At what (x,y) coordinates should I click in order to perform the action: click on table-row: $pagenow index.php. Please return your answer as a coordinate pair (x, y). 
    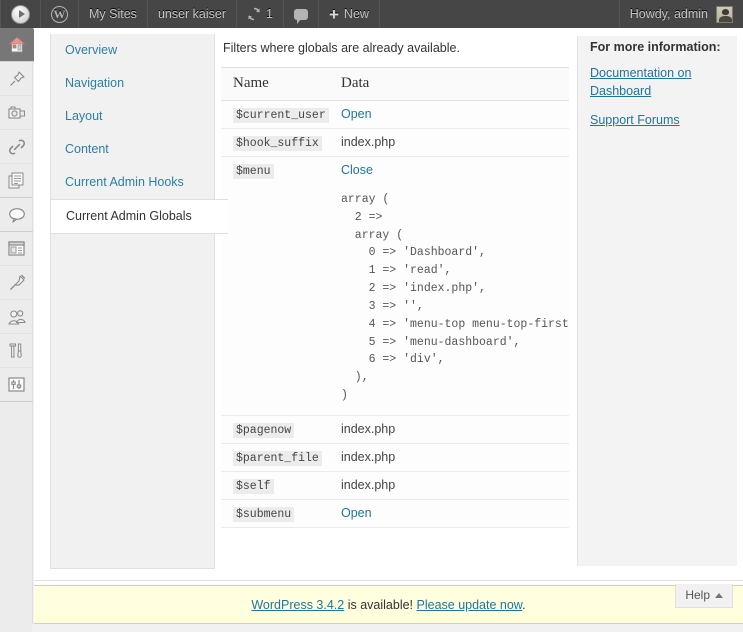
    Looking at the image, I should click on (395, 429).